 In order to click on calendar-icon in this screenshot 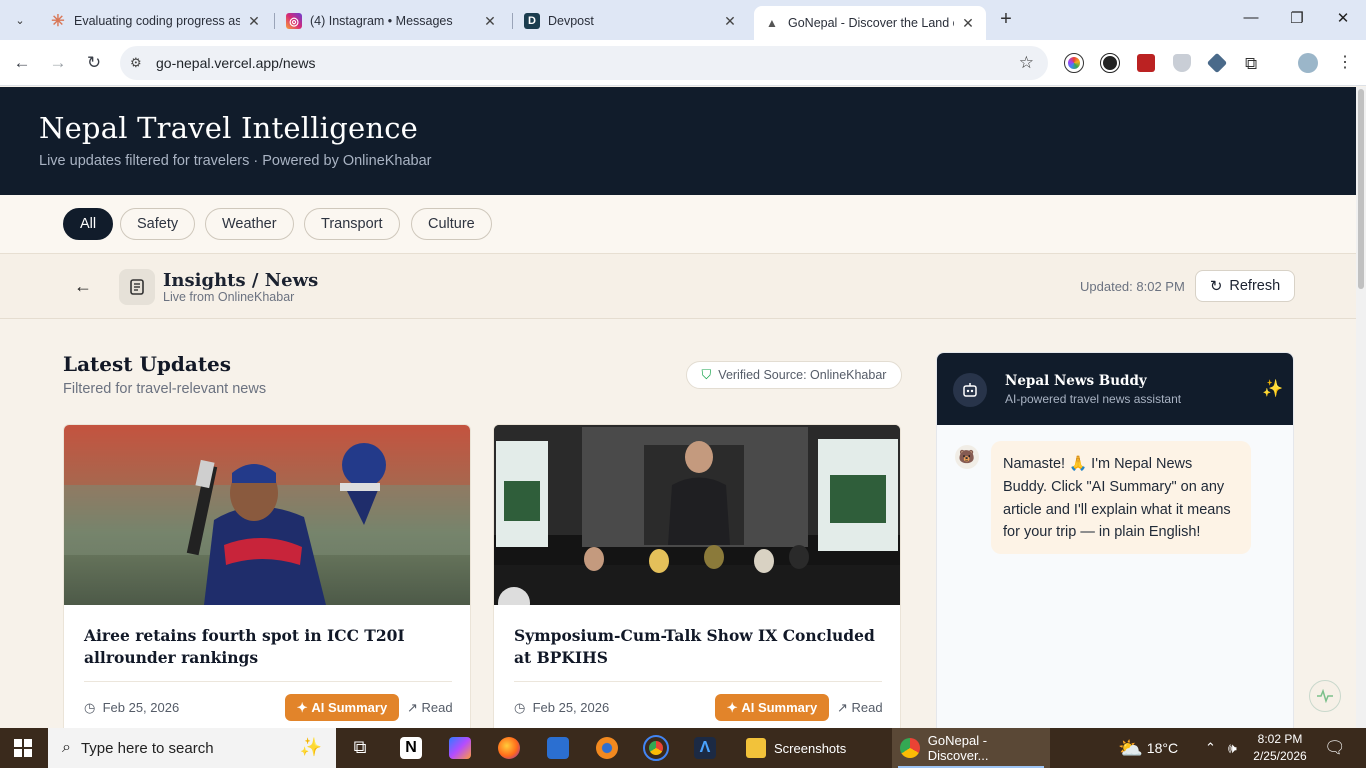, I will do `click(558, 748)`.